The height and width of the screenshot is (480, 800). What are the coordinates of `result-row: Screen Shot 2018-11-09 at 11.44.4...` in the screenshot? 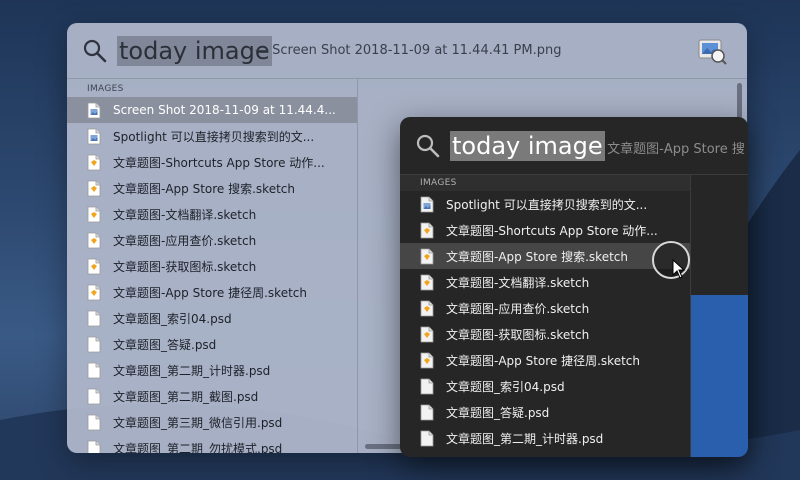 It's located at (212, 110).